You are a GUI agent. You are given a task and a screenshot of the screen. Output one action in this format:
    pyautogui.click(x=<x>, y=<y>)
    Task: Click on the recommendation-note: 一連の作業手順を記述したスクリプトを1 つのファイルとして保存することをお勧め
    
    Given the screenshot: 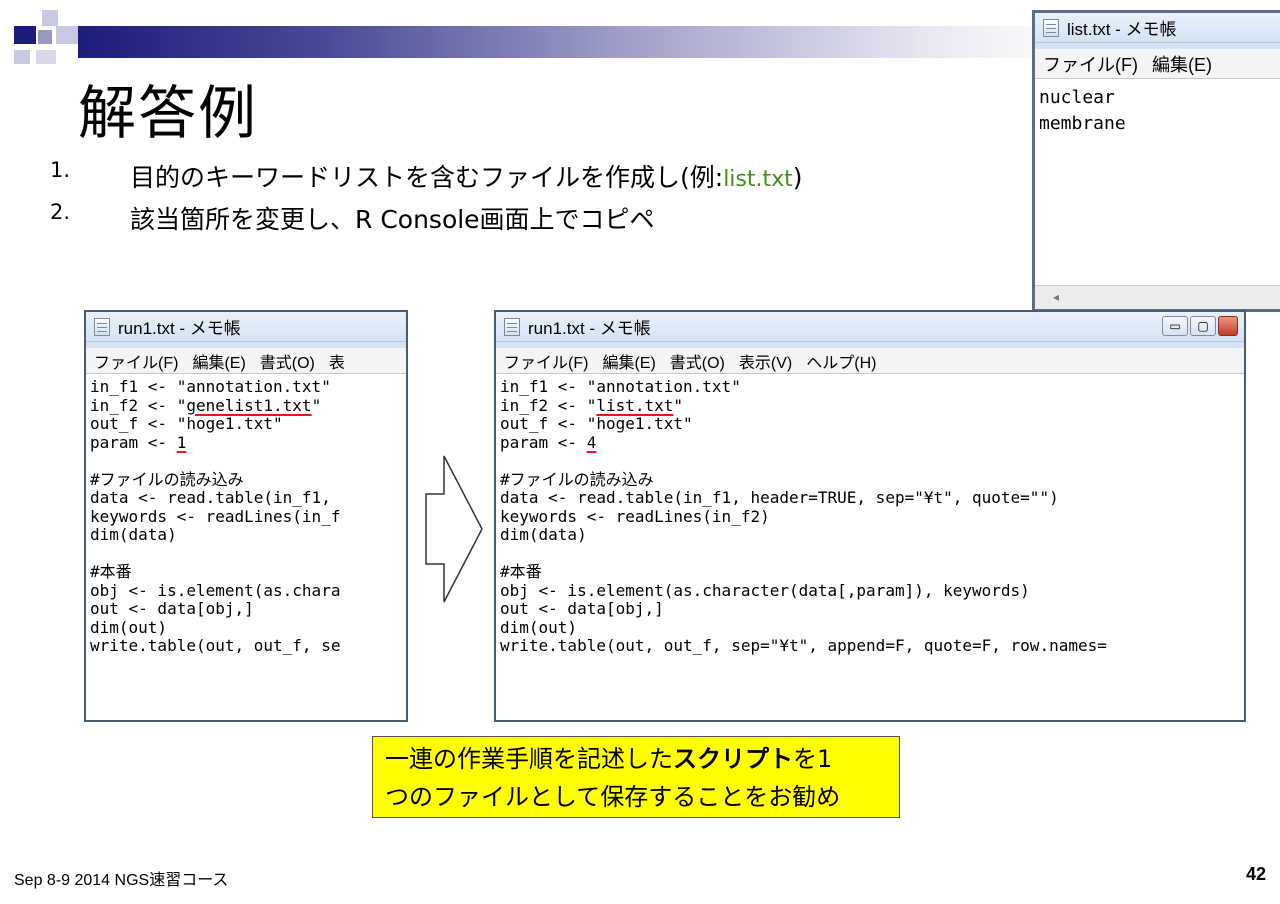 What is the action you would take?
    pyautogui.click(x=636, y=777)
    